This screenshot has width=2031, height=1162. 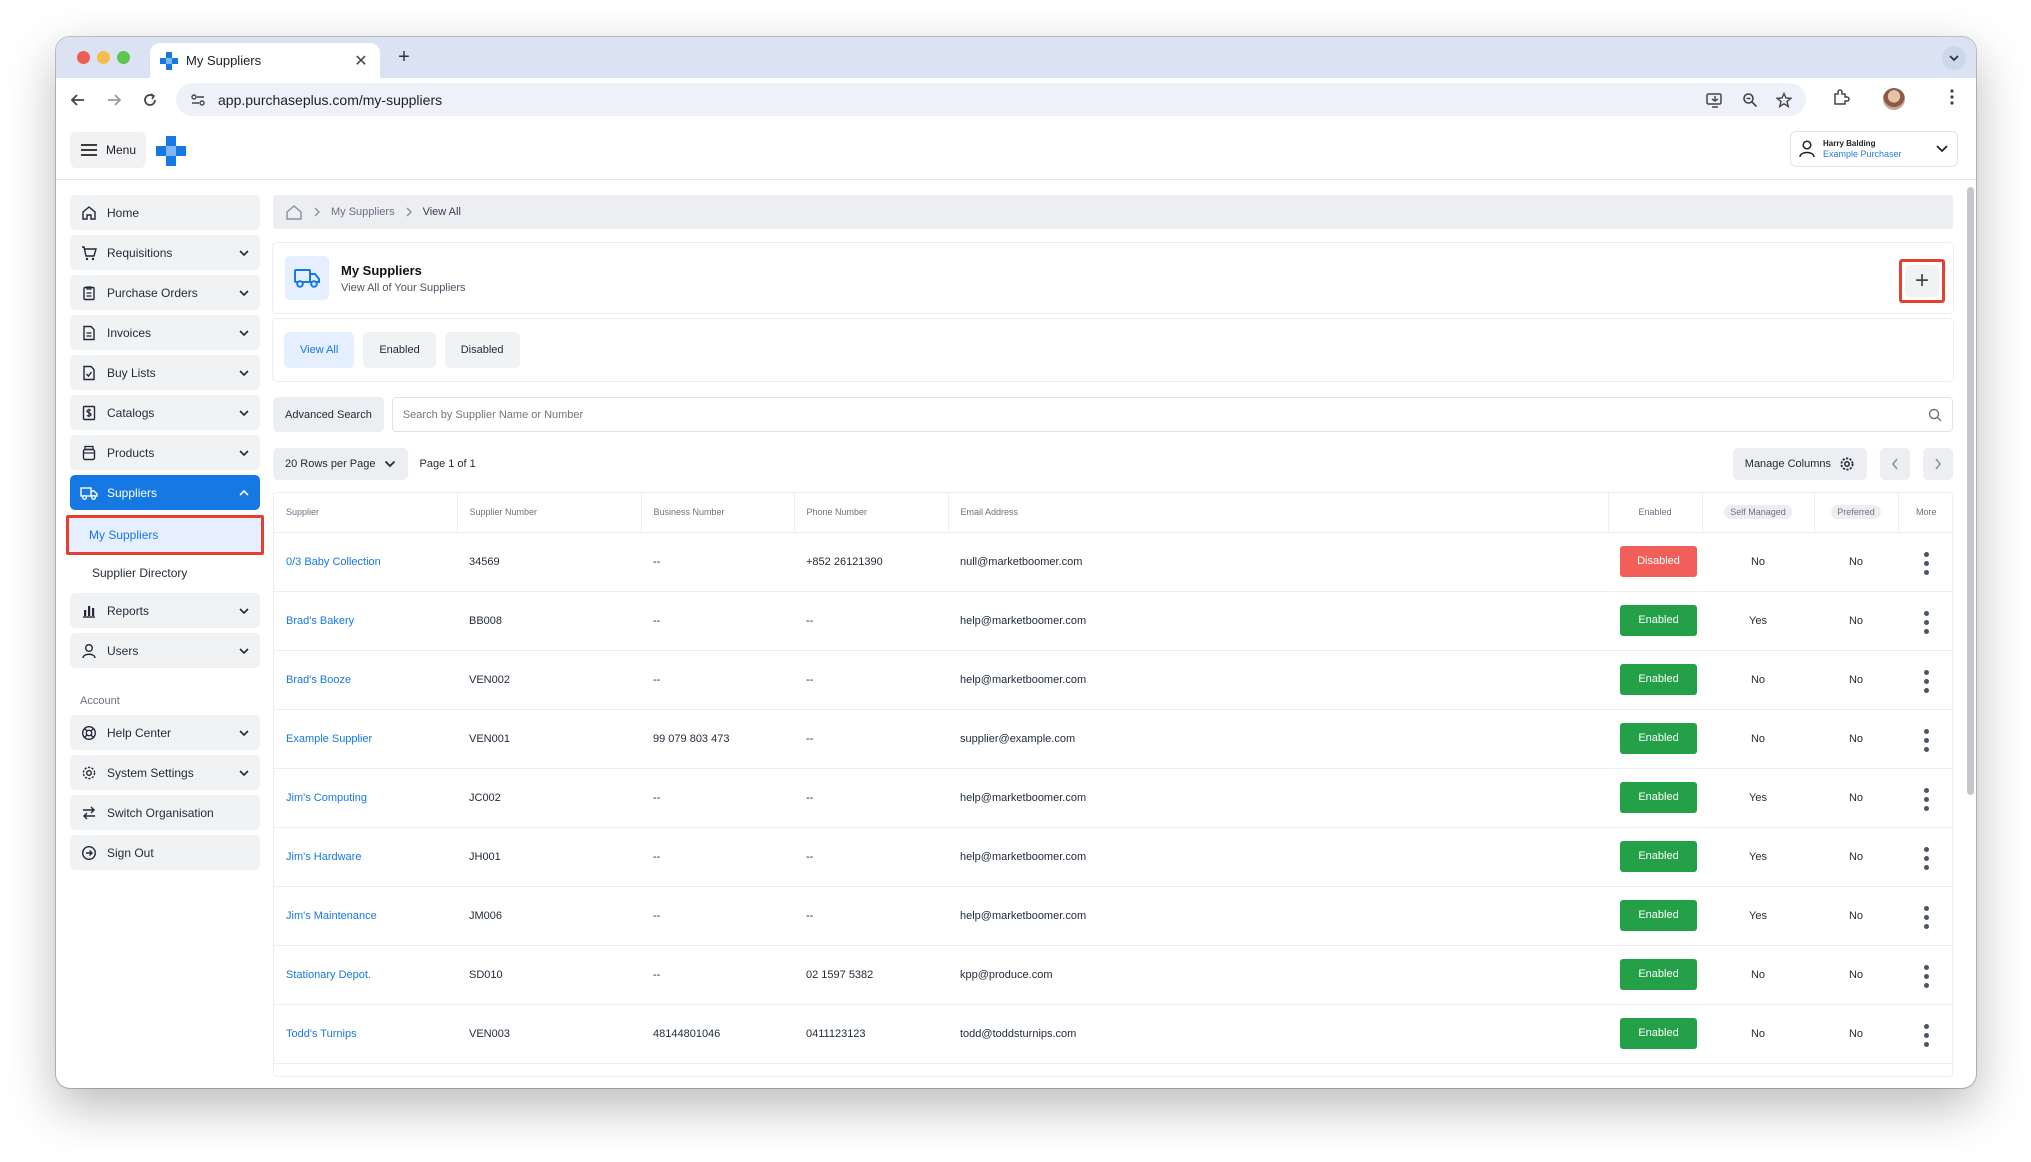 I want to click on install-app-icon, so click(x=1715, y=100).